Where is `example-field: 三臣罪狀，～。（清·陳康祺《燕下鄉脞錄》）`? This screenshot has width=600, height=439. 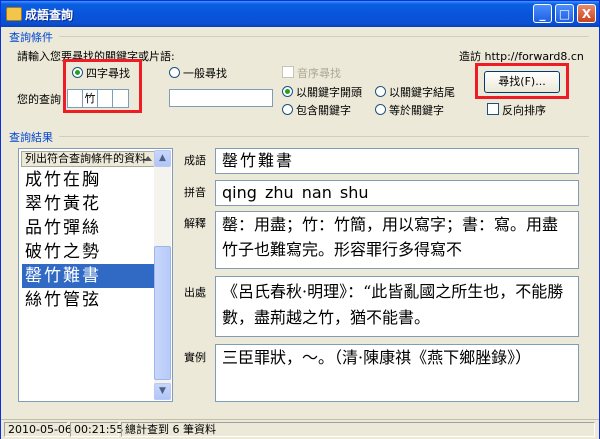 example-field: 三臣罪狀，～。（清·陳康祺《燕下鄉脞錄》） is located at coordinates (397, 373).